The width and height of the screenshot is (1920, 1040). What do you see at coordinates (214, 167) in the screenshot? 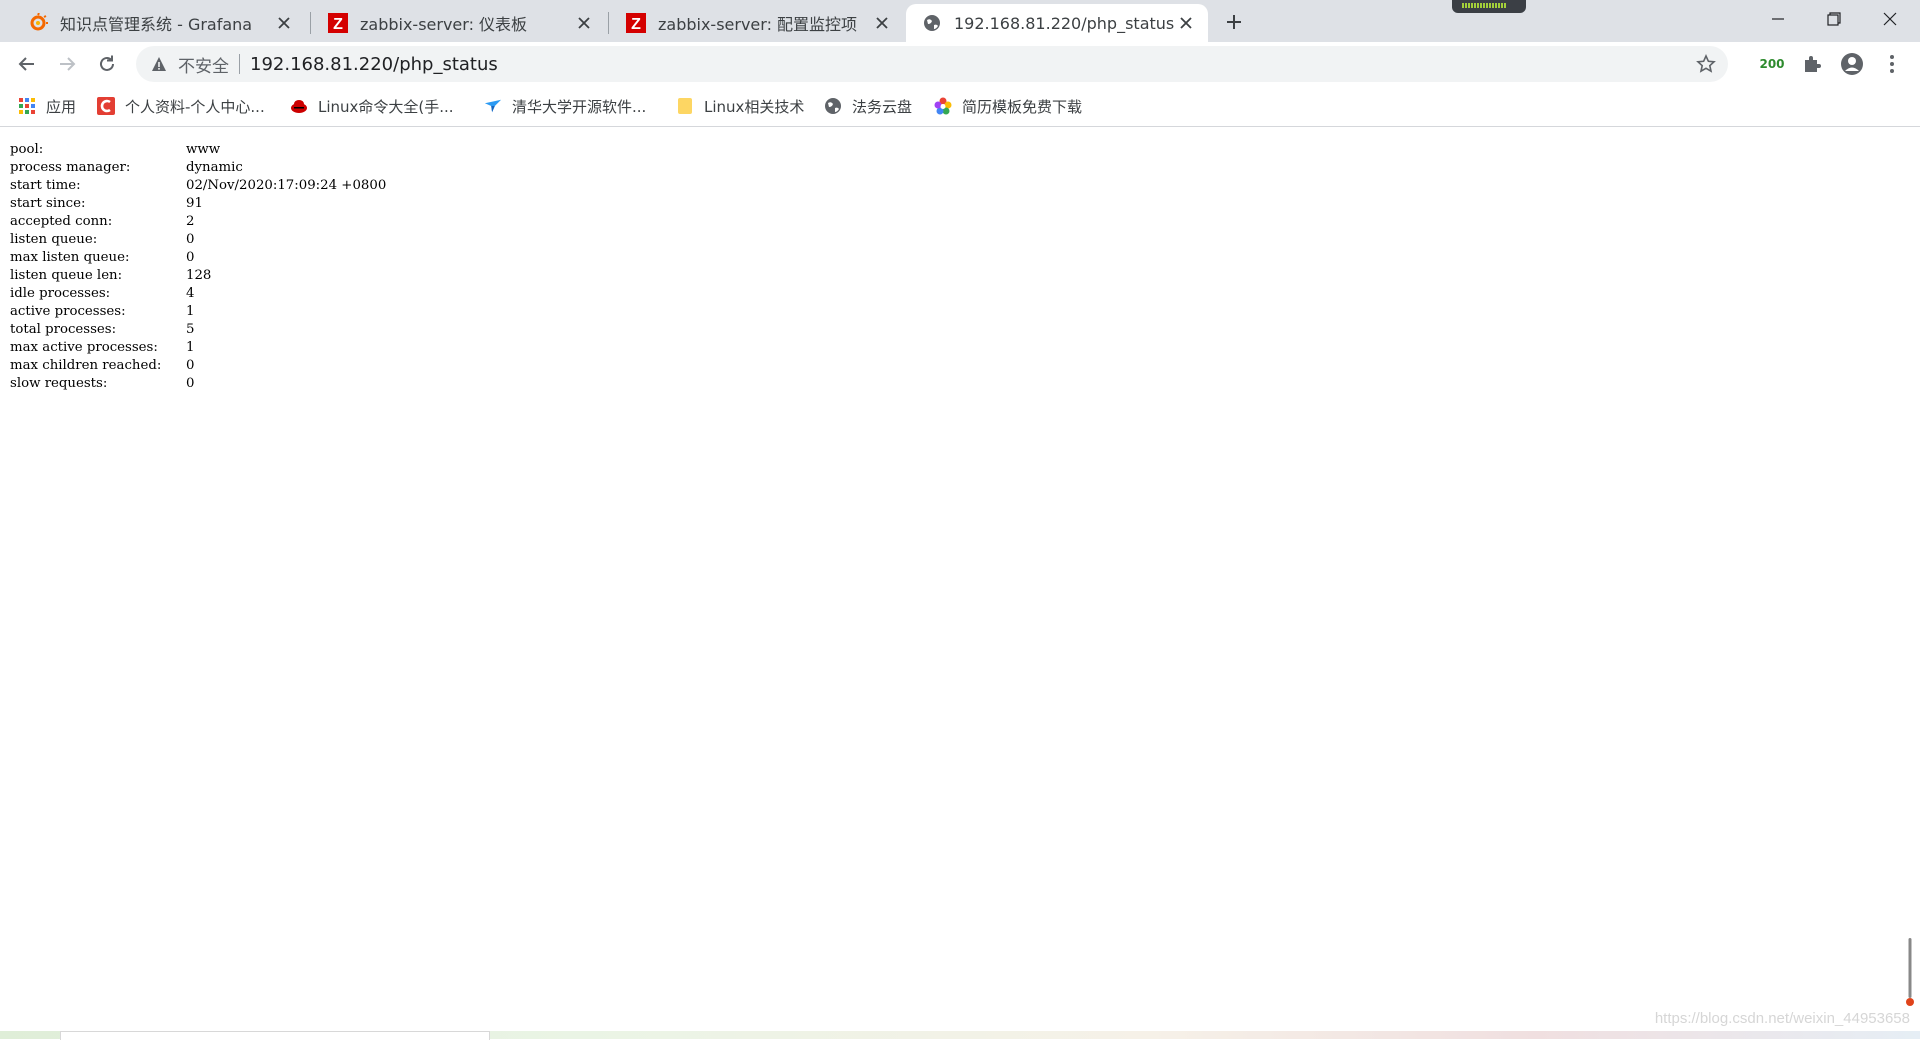
I see `status-value: dynamic` at bounding box center [214, 167].